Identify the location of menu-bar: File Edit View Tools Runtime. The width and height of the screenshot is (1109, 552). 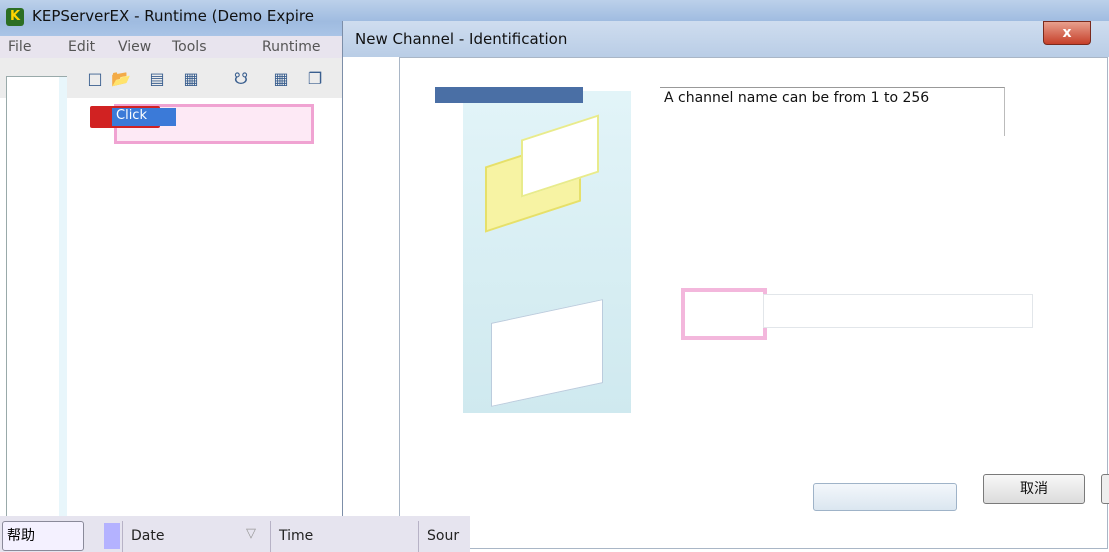
(196, 47).